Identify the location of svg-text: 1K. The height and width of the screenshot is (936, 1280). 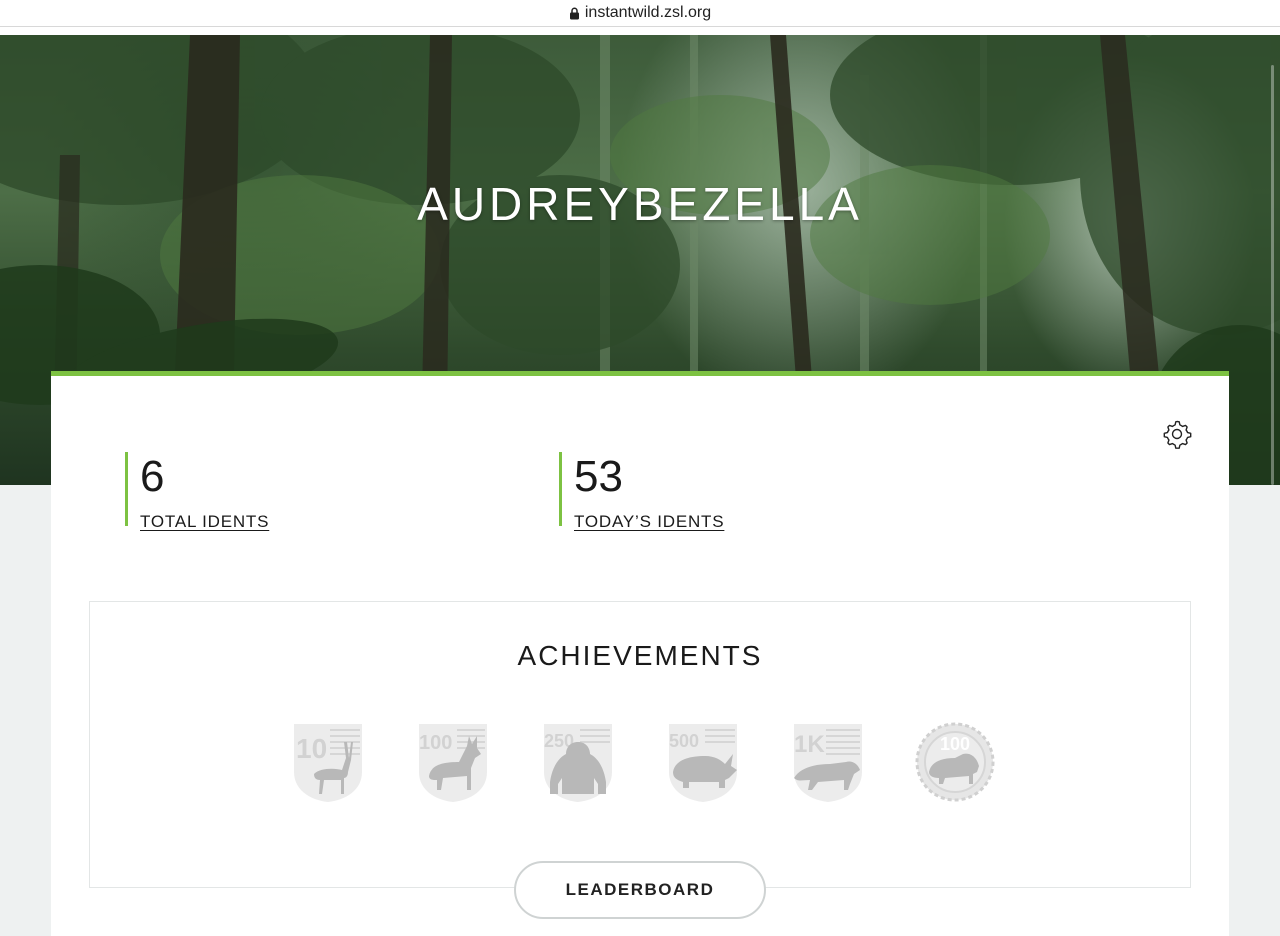
(809, 744).